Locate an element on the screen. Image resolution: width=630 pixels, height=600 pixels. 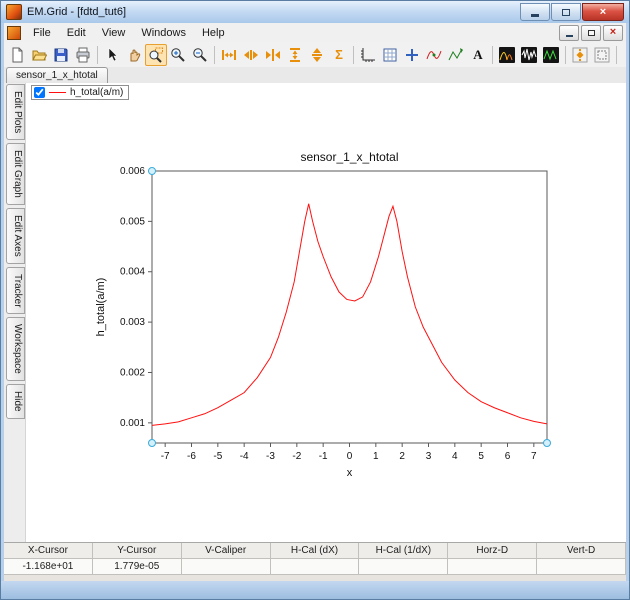
menu-help: Help is located at coordinates (213, 33).